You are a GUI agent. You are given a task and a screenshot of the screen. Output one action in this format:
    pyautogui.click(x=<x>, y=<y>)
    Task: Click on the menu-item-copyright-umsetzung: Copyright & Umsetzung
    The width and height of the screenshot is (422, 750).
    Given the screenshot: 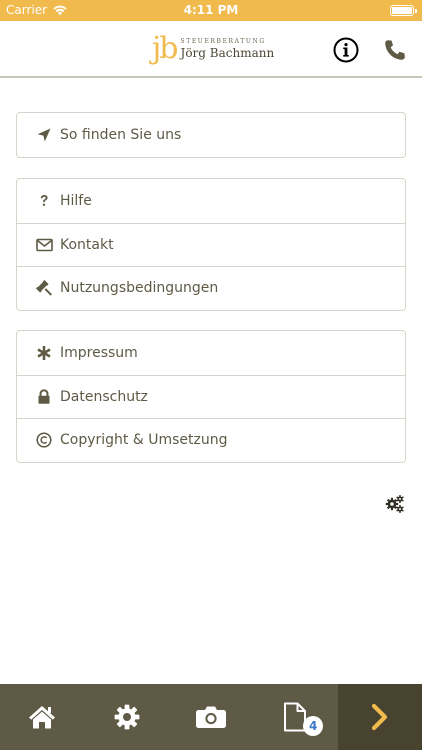 What is the action you would take?
    pyautogui.click(x=211, y=440)
    